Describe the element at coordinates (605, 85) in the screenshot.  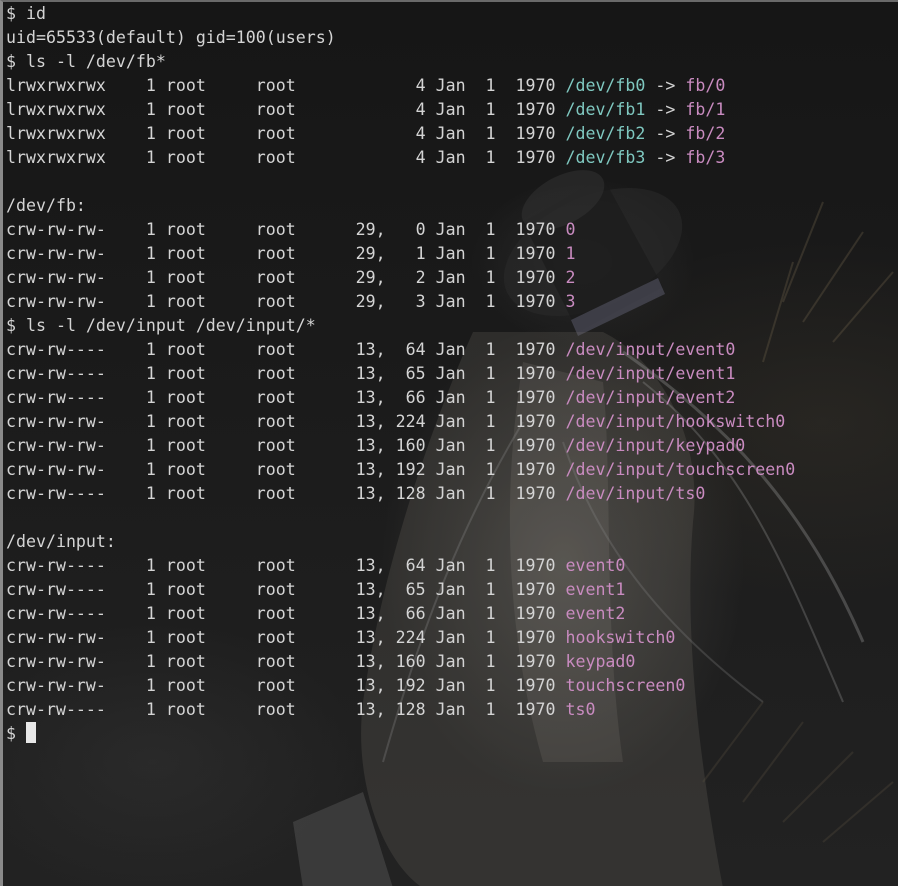
I see `symlink-path: /dev/fb0` at that location.